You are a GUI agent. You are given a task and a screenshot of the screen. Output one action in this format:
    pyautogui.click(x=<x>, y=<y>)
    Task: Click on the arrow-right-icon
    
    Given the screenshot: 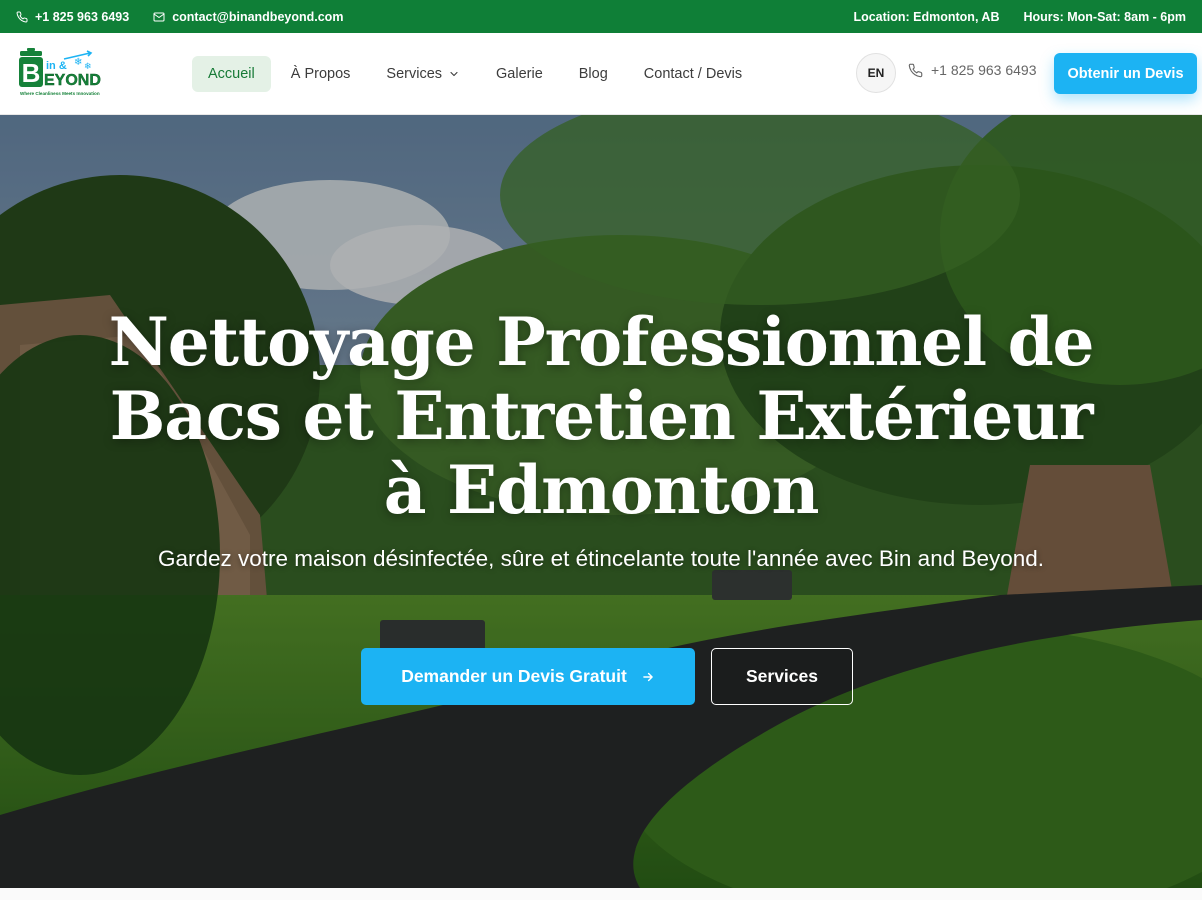 What is the action you would take?
    pyautogui.click(x=648, y=676)
    